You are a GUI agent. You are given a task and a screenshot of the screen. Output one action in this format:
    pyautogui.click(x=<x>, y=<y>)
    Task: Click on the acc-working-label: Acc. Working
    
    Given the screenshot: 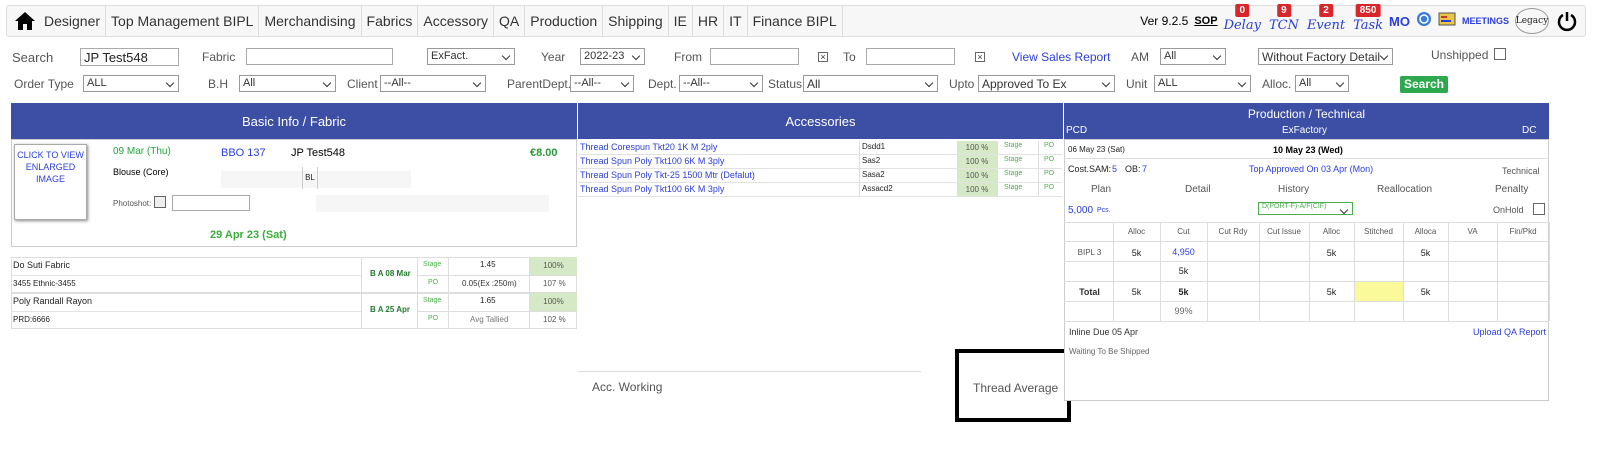 What is the action you would take?
    pyautogui.click(x=627, y=387)
    